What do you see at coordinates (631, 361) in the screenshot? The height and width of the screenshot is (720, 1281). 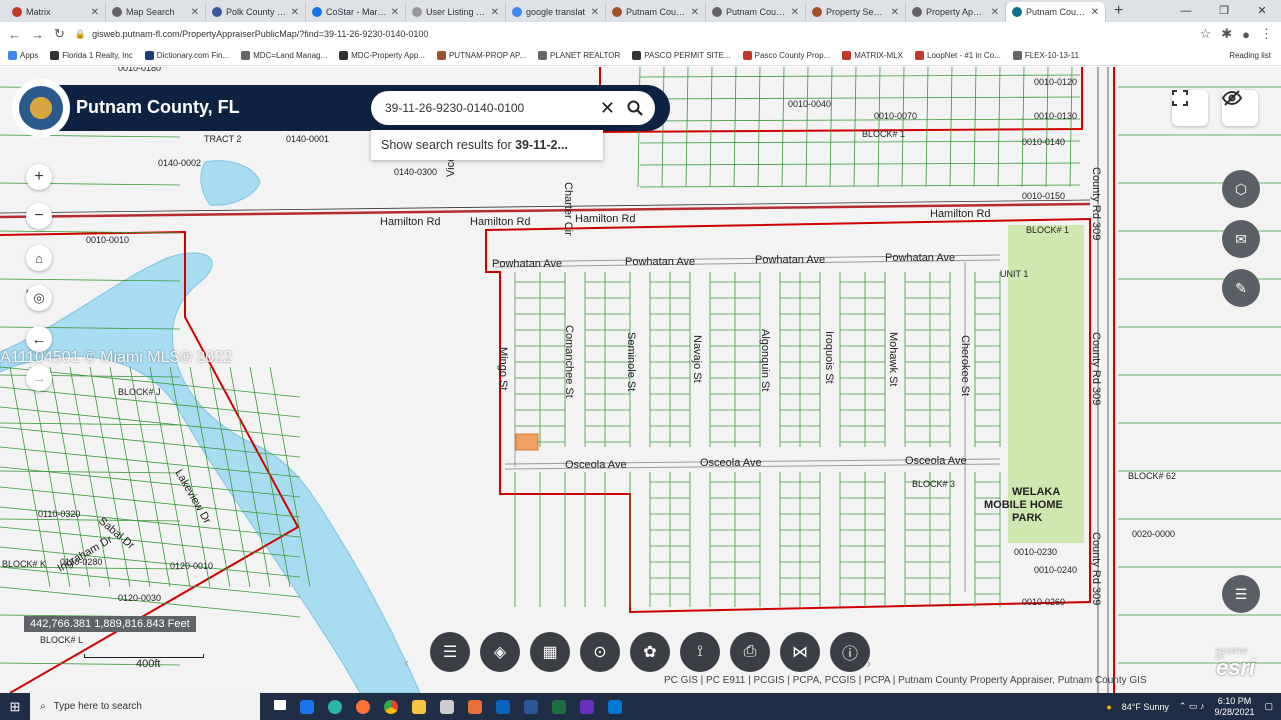 I see `street-label: Seminole St` at bounding box center [631, 361].